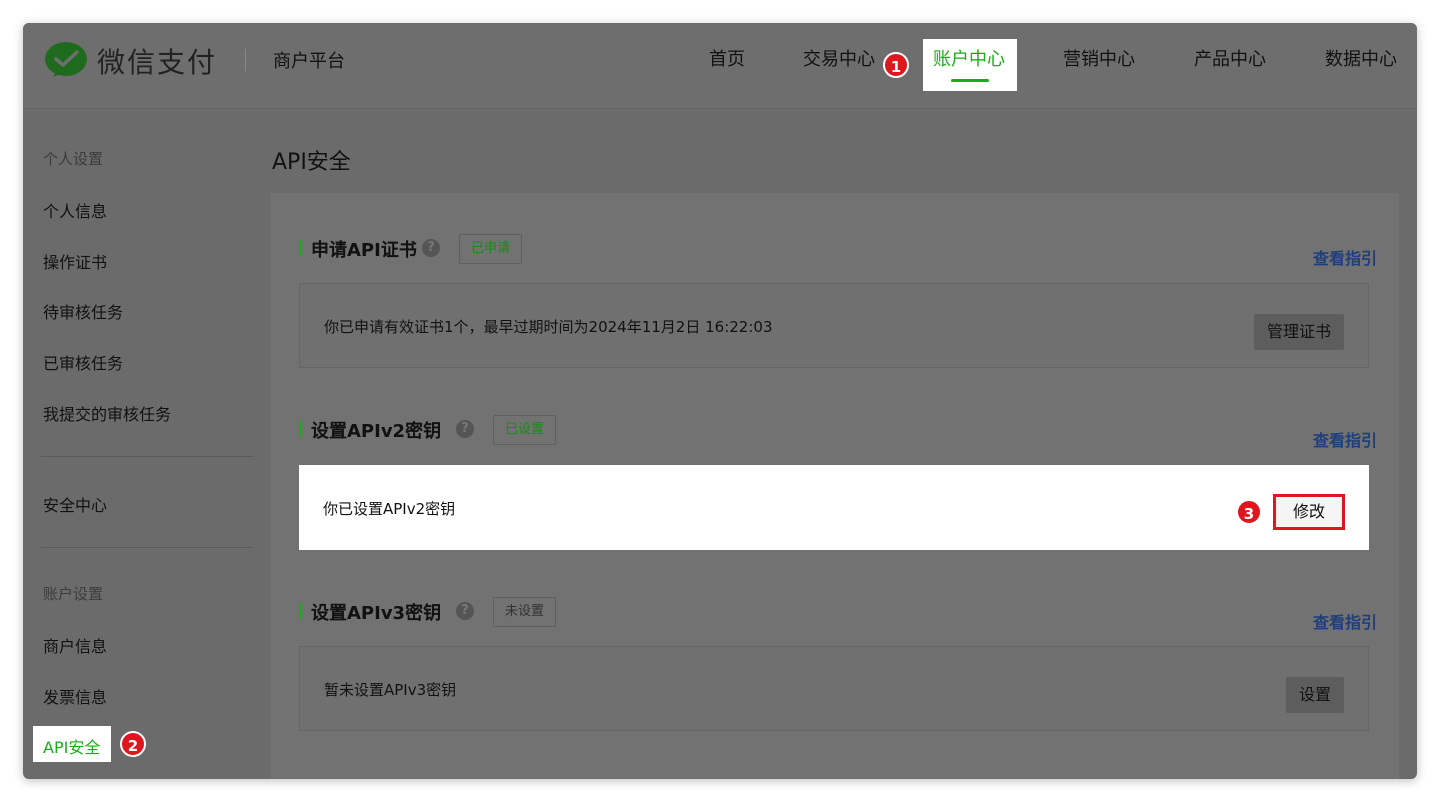  What do you see at coordinates (72, 747) in the screenshot?
I see `sidebar-item-api-security-label: API安全` at bounding box center [72, 747].